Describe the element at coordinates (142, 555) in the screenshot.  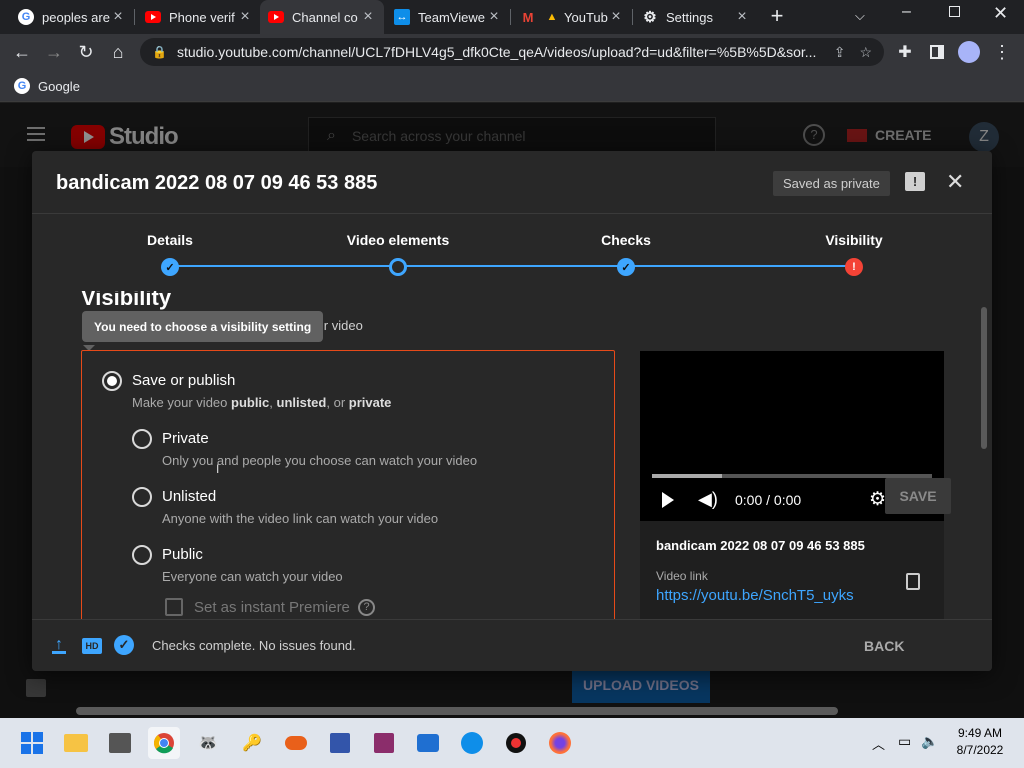
I see `public-radio` at that location.